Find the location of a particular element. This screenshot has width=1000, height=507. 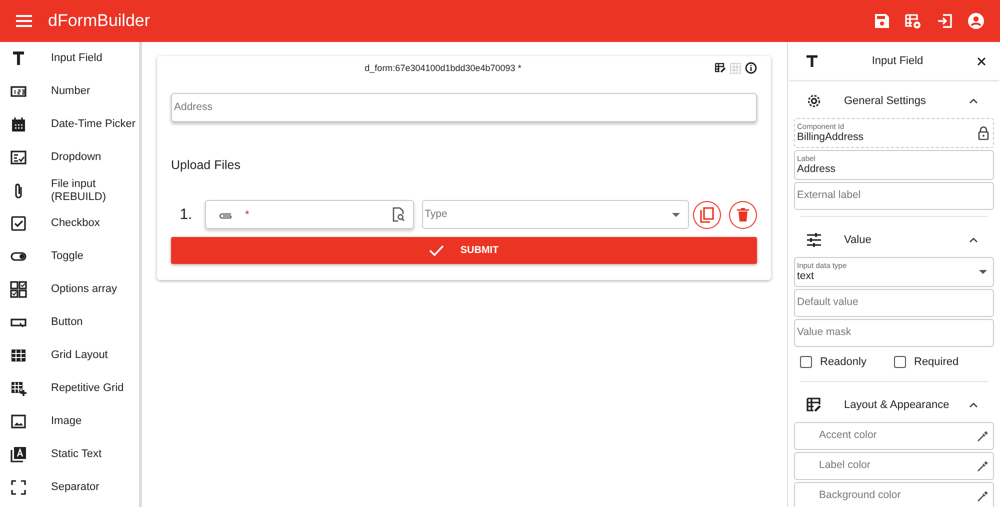

separator-icon is located at coordinates (18, 487).